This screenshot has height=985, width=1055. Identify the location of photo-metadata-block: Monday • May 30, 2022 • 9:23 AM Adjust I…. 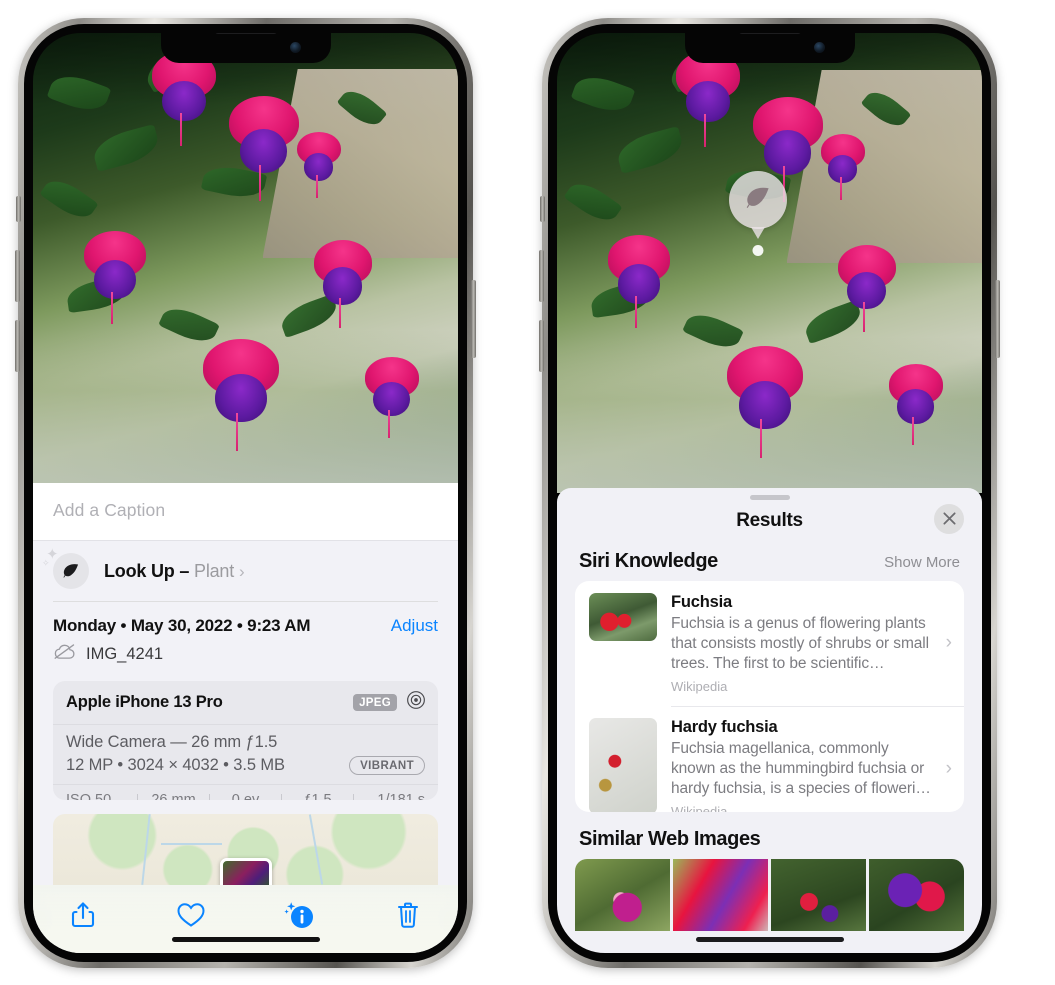
(245, 639).